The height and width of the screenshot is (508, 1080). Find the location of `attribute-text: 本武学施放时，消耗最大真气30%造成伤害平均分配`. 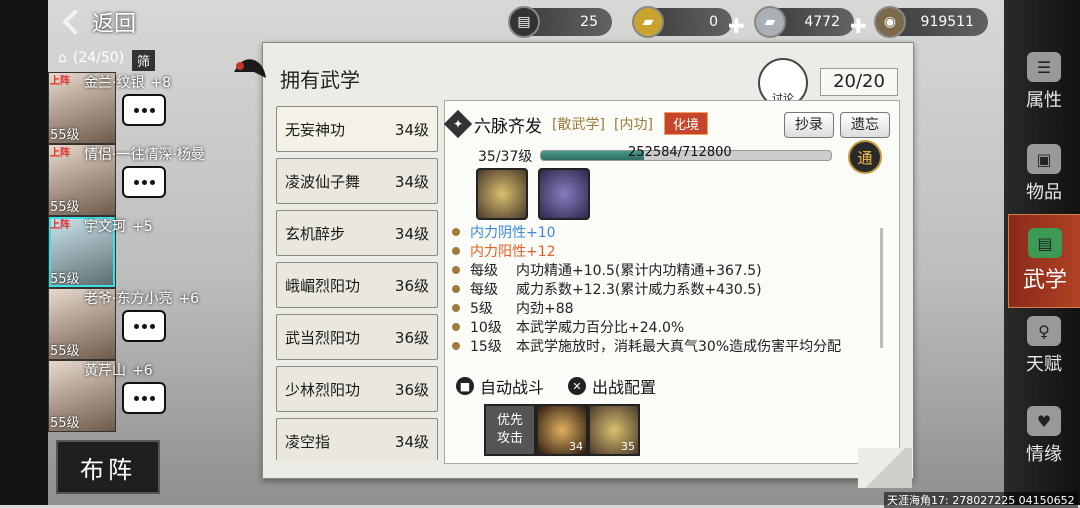

attribute-text: 本武学施放时，消耗最大真气30%造成伤害平均分配 is located at coordinates (679, 346).